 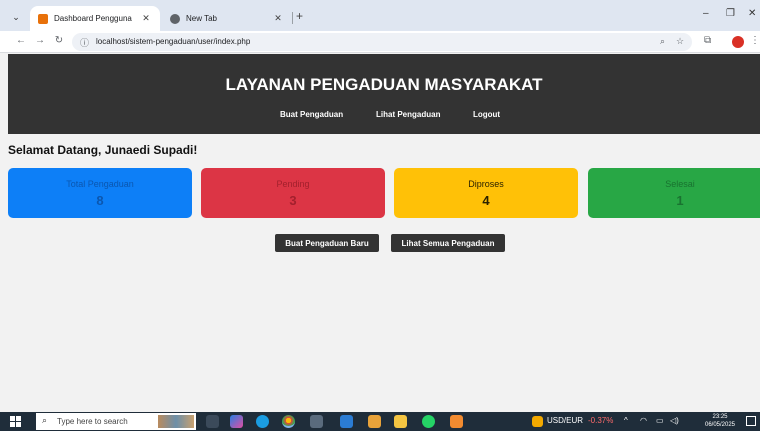 What do you see at coordinates (720, 421) in the screenshot?
I see `taskbar-clock: 23:25 06/05/2025` at bounding box center [720, 421].